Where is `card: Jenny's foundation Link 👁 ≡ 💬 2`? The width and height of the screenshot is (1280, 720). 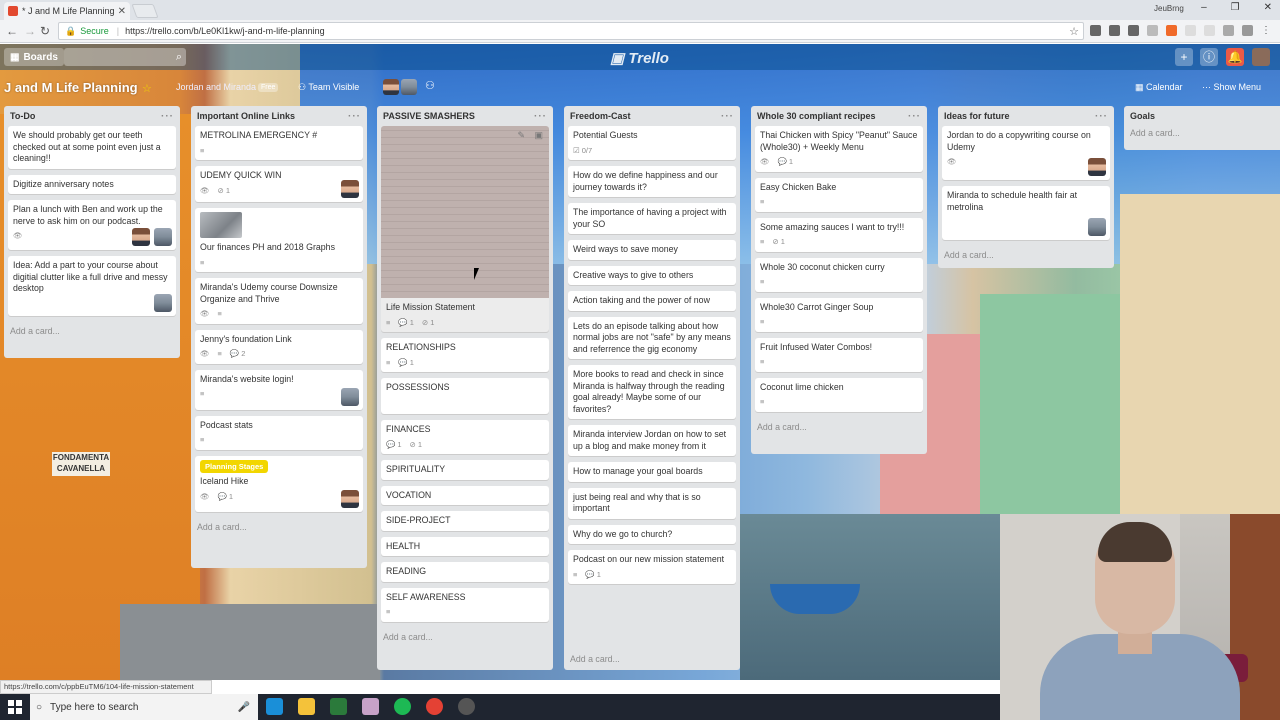 card: Jenny's foundation Link 👁 ≡ 💬 2 is located at coordinates (279, 346).